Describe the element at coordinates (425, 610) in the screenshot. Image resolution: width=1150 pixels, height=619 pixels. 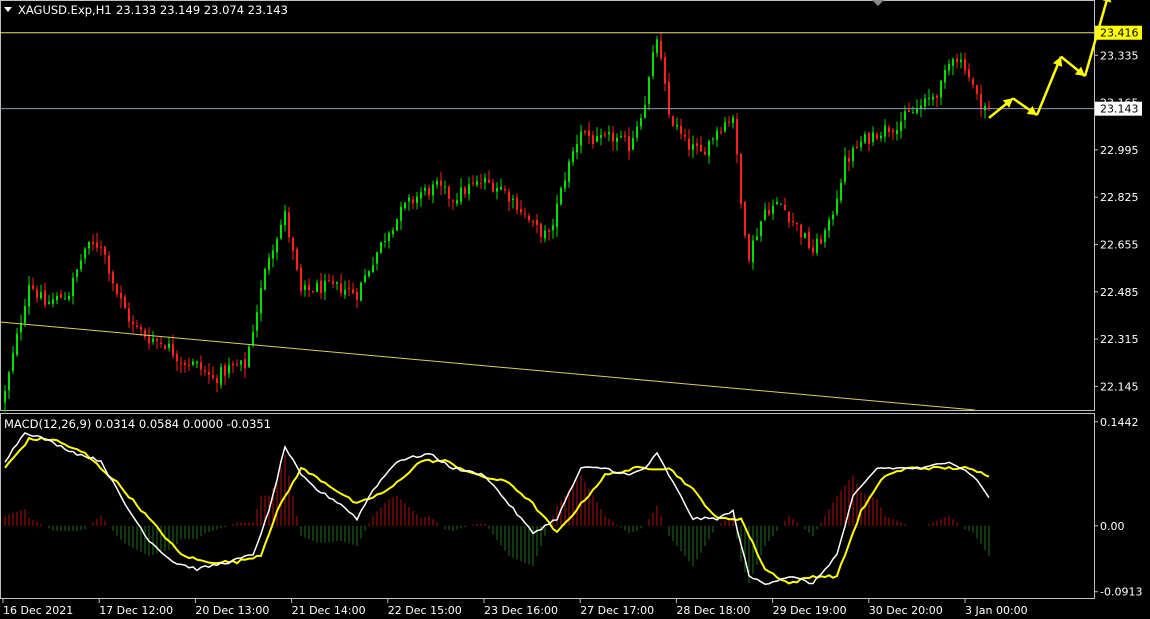
I see `x-tick-label: 22 Dec 15:00` at that location.